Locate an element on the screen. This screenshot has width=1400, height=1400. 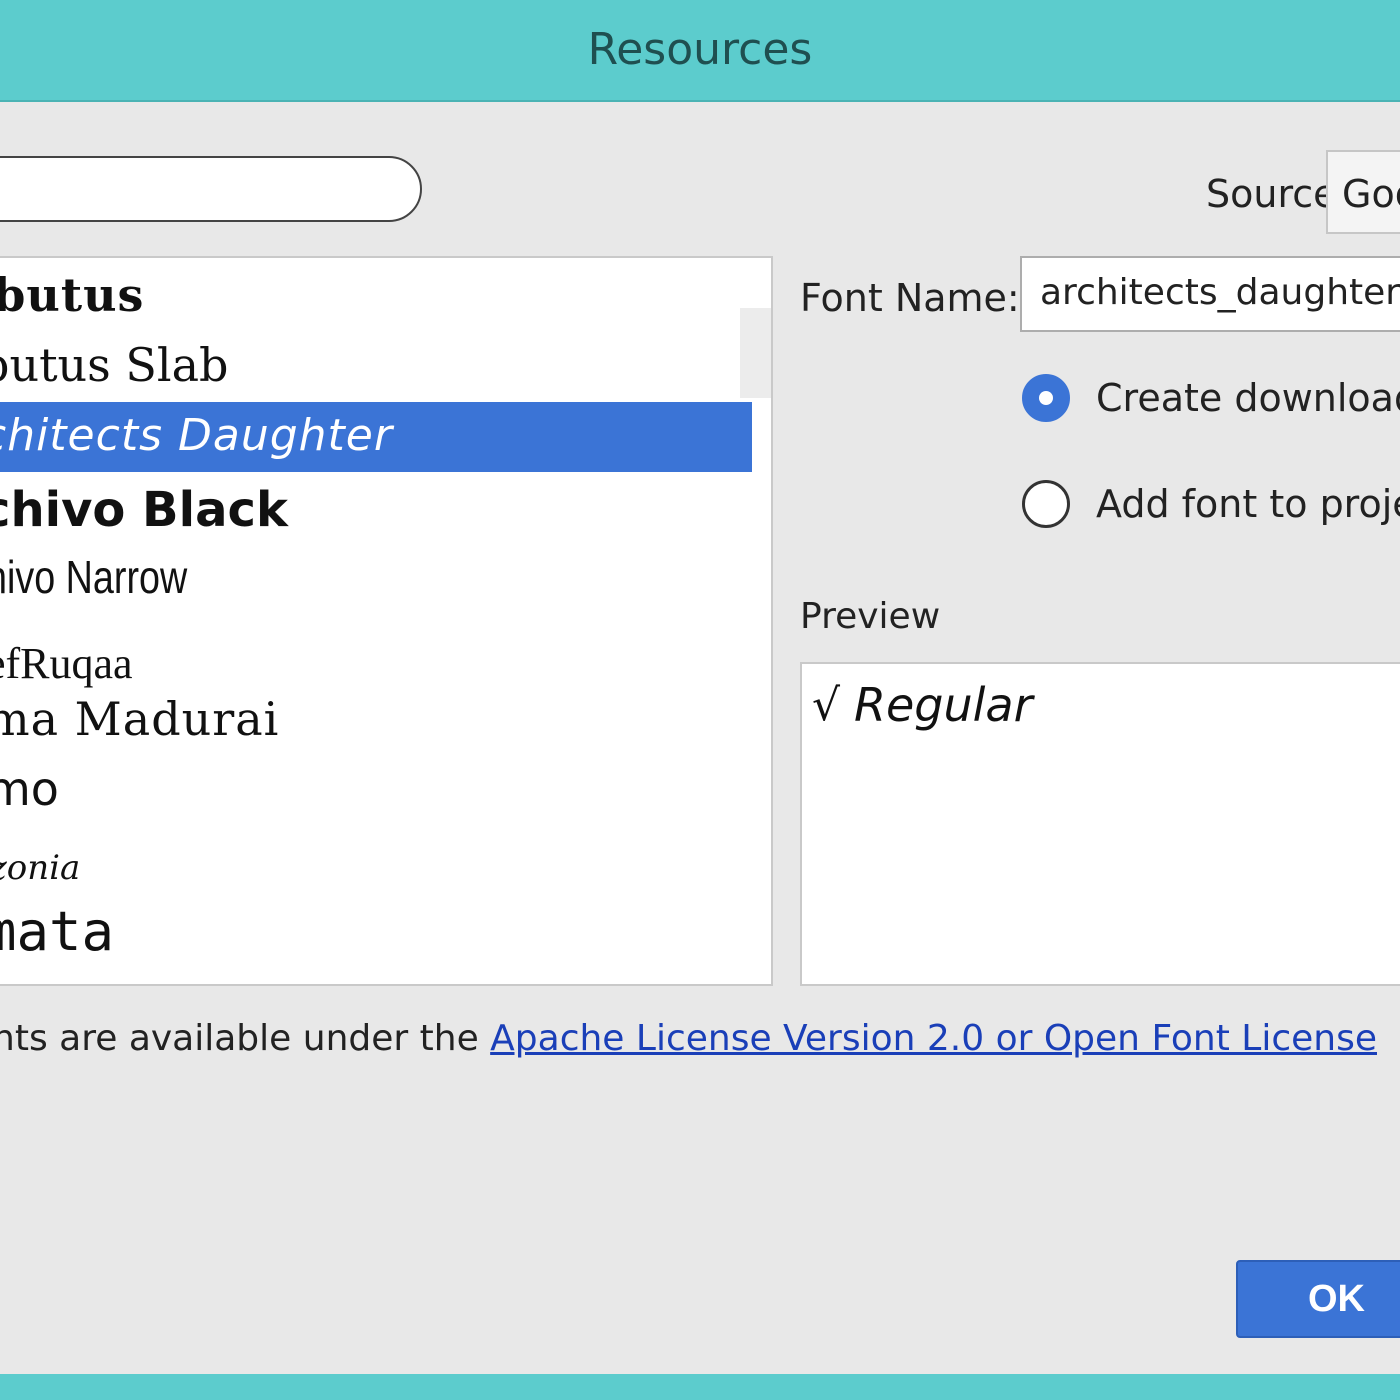
font-list-item-selected: chitects Daughter is located at coordinates (376, 437).